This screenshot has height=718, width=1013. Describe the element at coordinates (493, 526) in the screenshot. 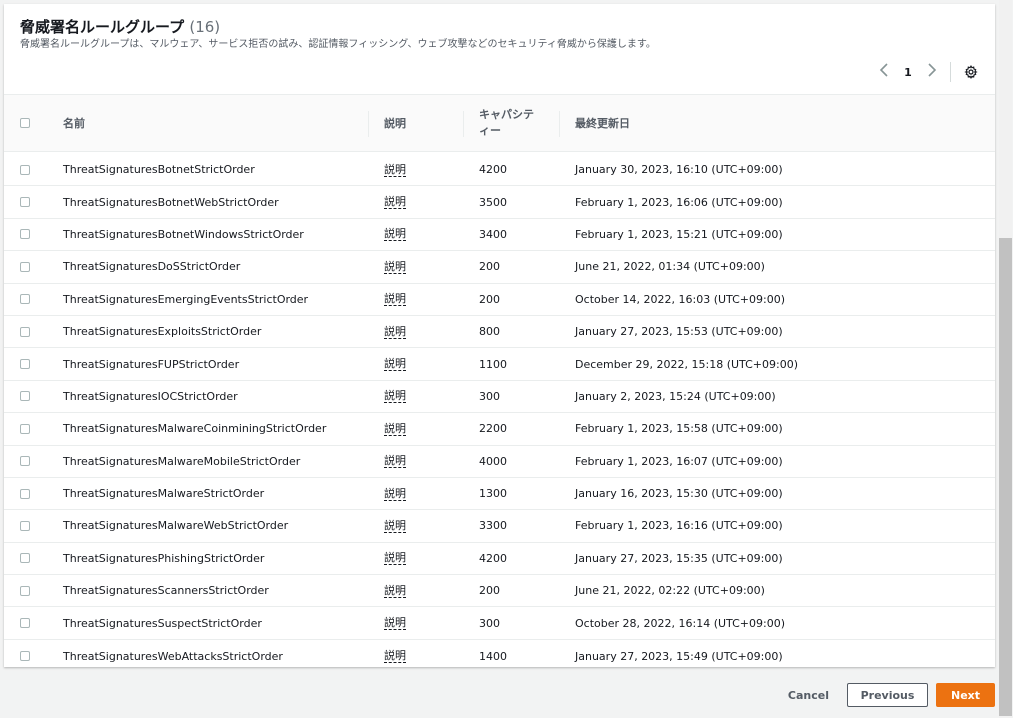

I see `capacity-value: 3300` at that location.